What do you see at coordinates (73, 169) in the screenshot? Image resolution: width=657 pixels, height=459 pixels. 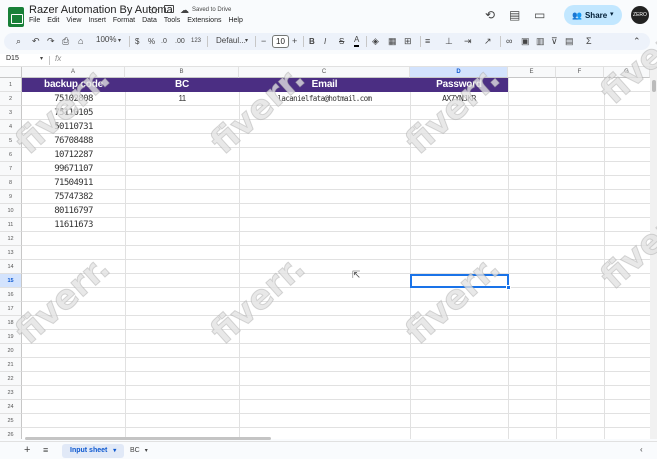 I see `cell-a7: 99671107` at bounding box center [73, 169].